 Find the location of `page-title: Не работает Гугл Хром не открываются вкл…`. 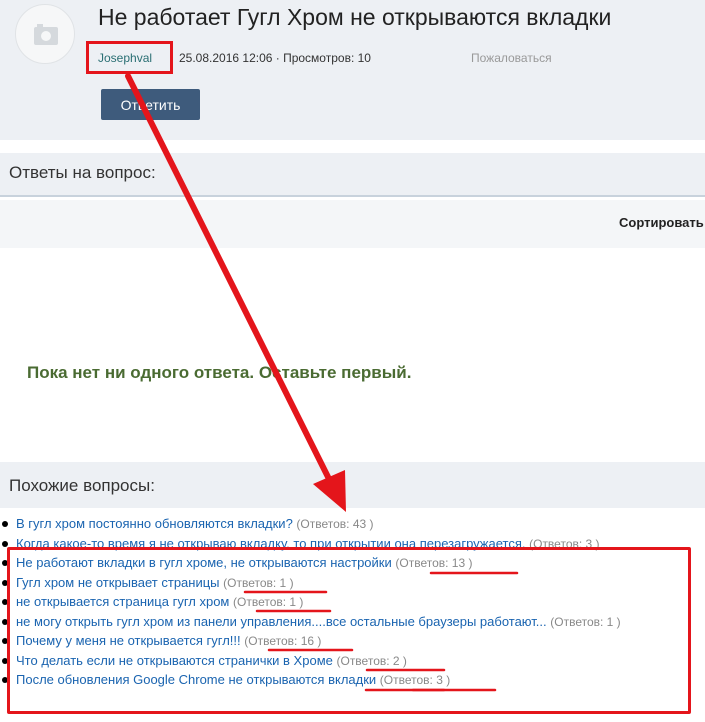

page-title: Не работает Гугл Хром не открываются вкл… is located at coordinates (355, 17).